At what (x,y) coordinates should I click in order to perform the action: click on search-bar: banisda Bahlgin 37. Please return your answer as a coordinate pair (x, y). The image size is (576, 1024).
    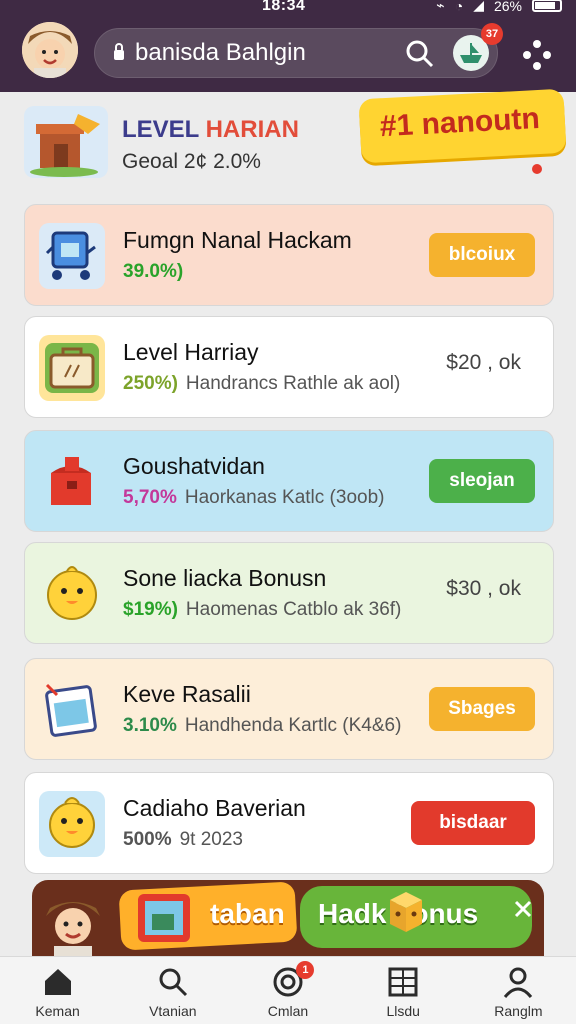
    Looking at the image, I should click on (298, 50).